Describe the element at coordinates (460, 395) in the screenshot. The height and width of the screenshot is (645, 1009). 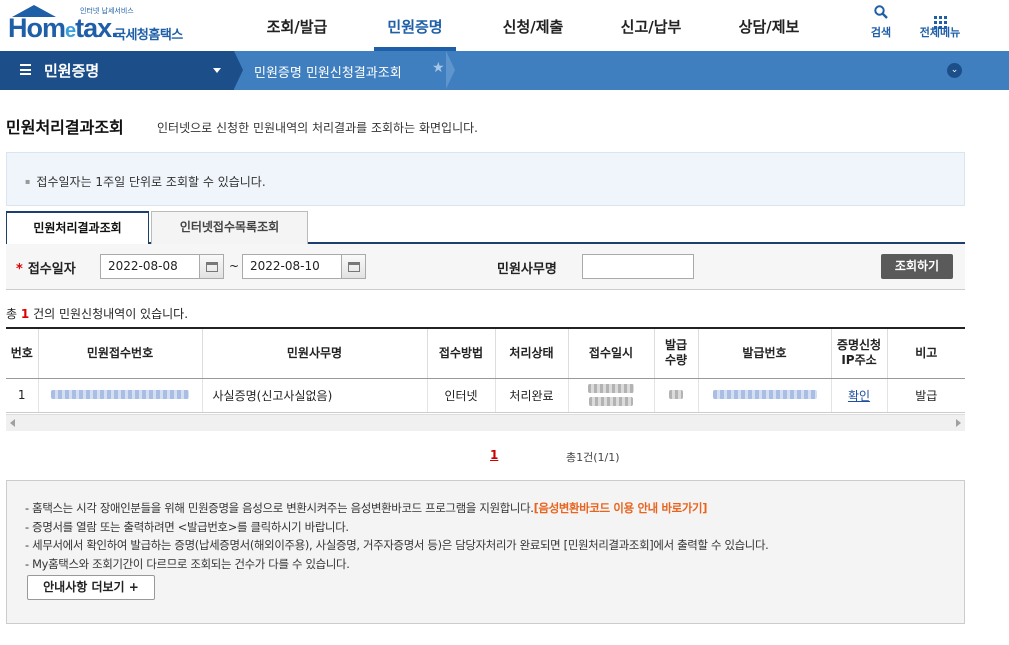
I see `cell-method: 인터넷` at that location.